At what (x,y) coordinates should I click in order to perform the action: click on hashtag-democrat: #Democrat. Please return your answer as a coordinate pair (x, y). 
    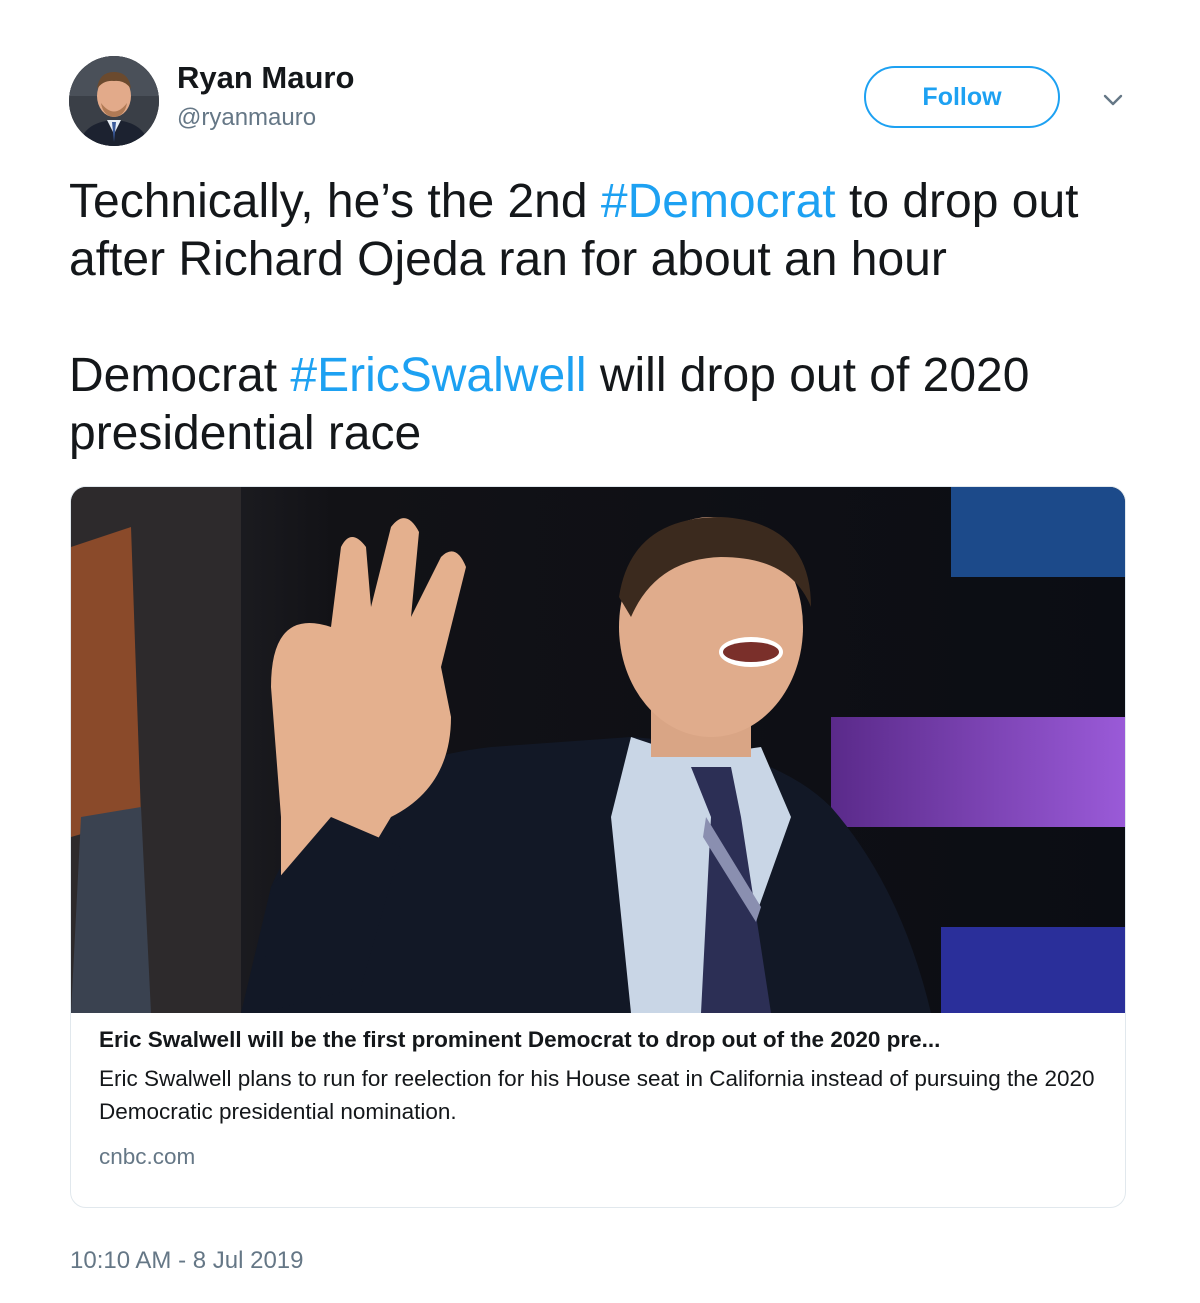
    Looking at the image, I should click on (718, 201).